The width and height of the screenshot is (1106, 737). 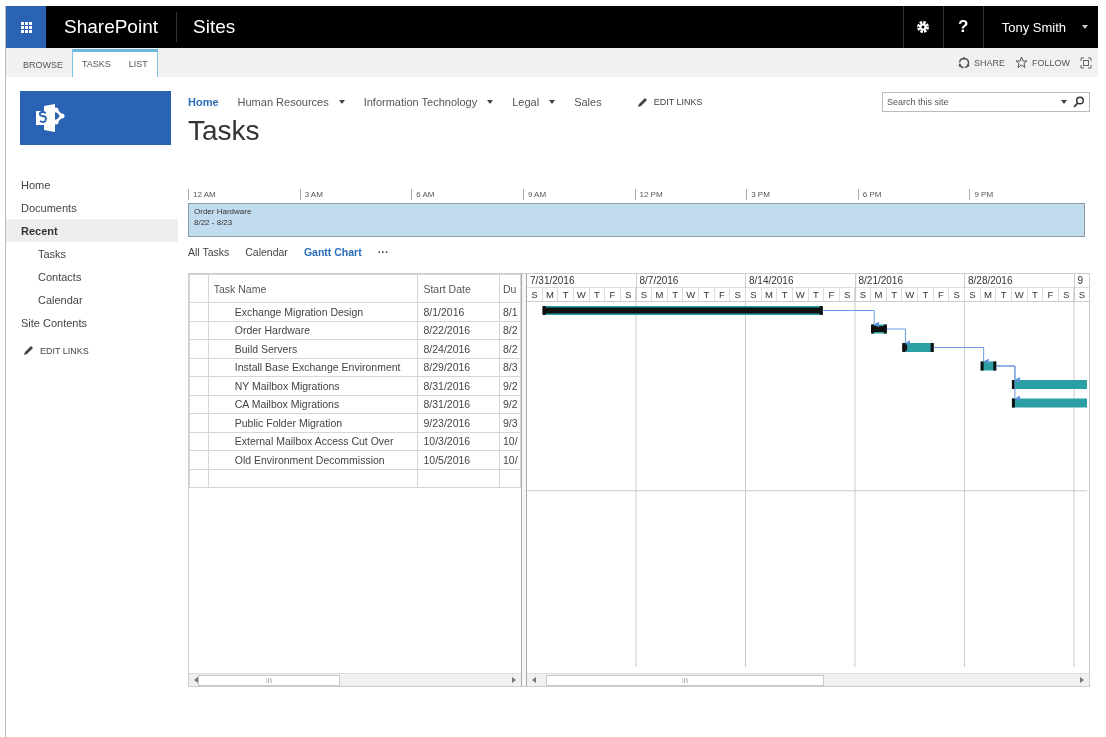 I want to click on section-title: Sites, so click(x=206, y=27).